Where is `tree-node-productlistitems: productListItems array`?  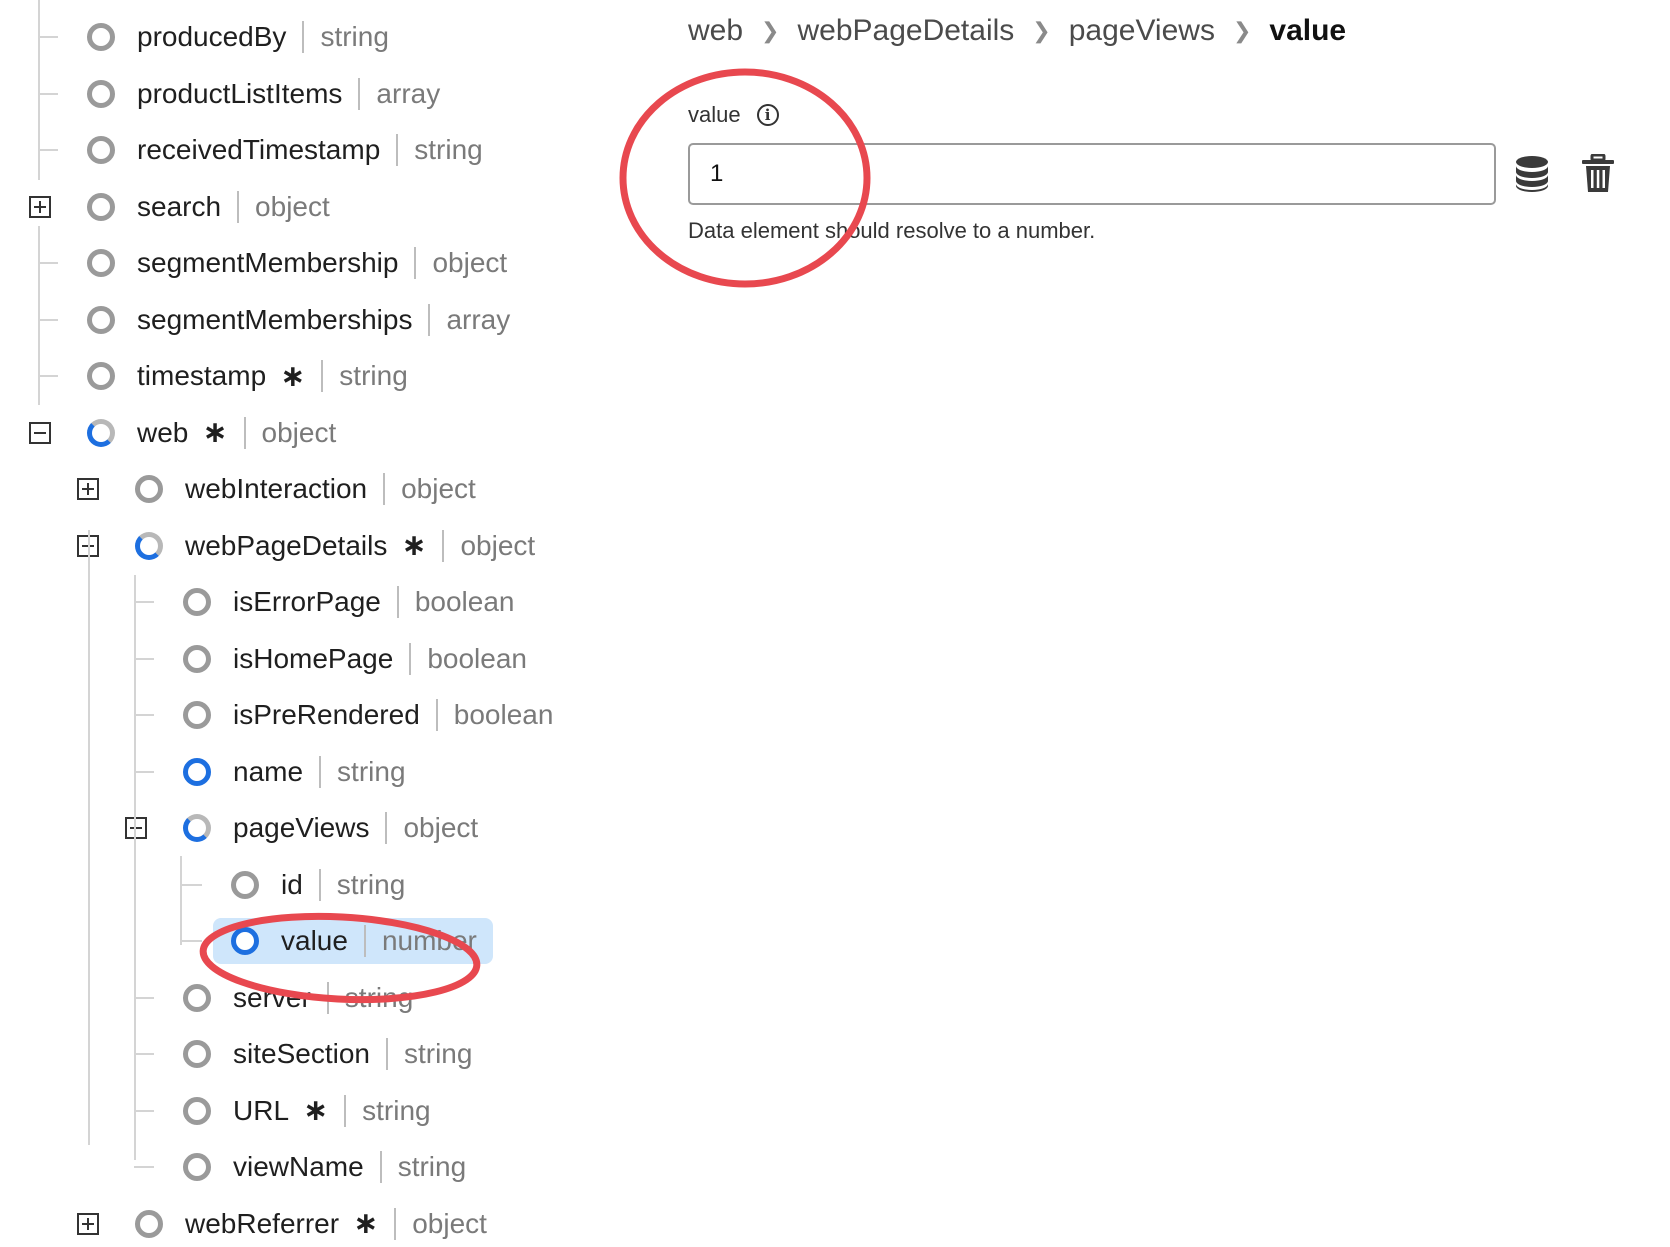
tree-node-productlistitems: productListItems array is located at coordinates (263, 94).